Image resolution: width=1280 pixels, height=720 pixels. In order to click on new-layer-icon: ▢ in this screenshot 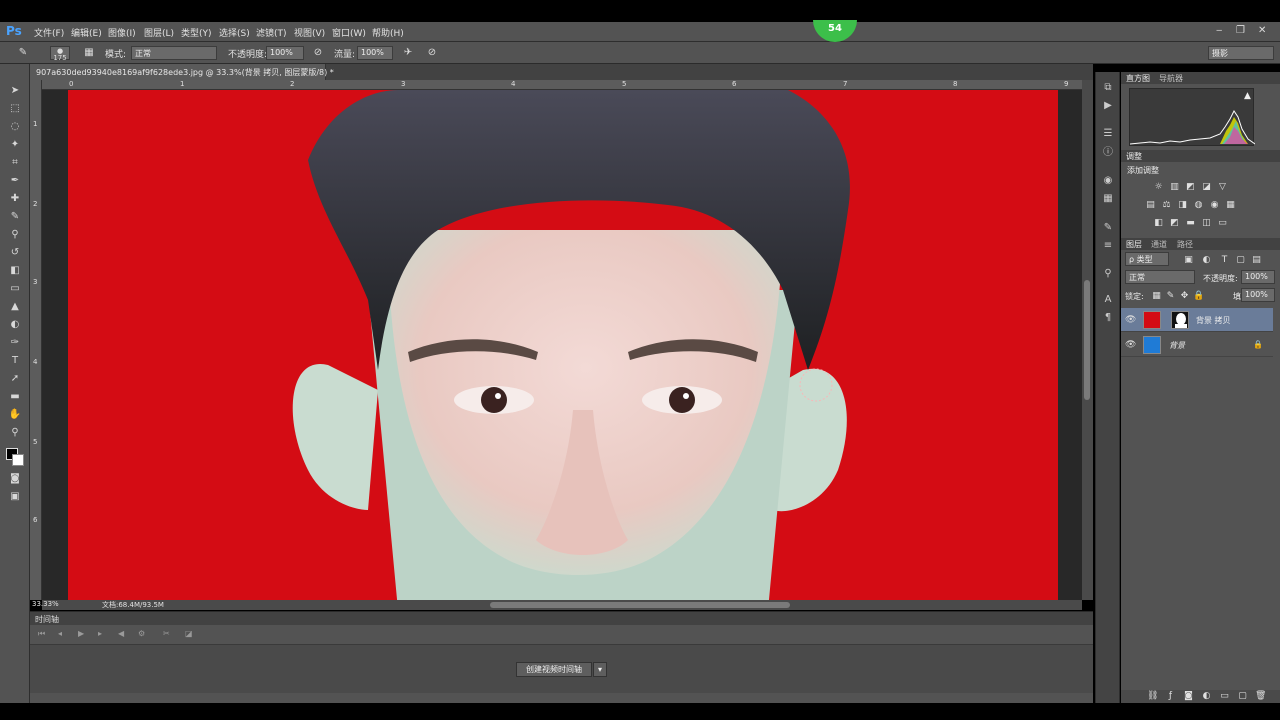, I will do `click(1242, 696)`.